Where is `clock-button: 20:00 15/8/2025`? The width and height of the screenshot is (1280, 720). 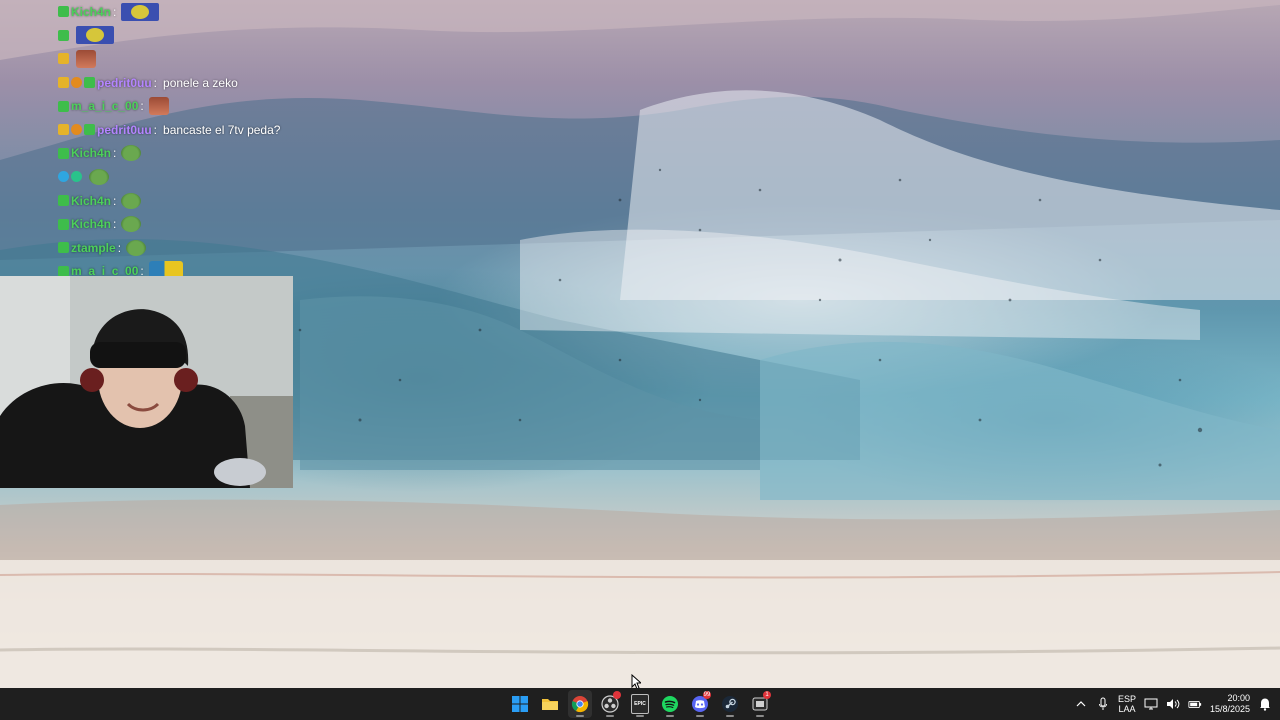
clock-button: 20:00 15/8/2025 is located at coordinates (1230, 704).